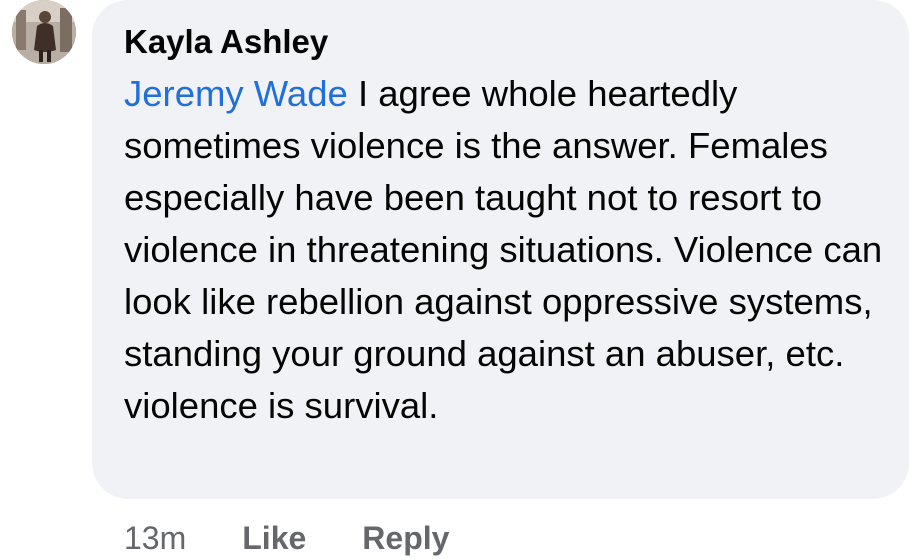 This screenshot has width=911, height=560. Describe the element at coordinates (236, 93) in the screenshot. I see `mention-link: Jeremy Wade` at that location.